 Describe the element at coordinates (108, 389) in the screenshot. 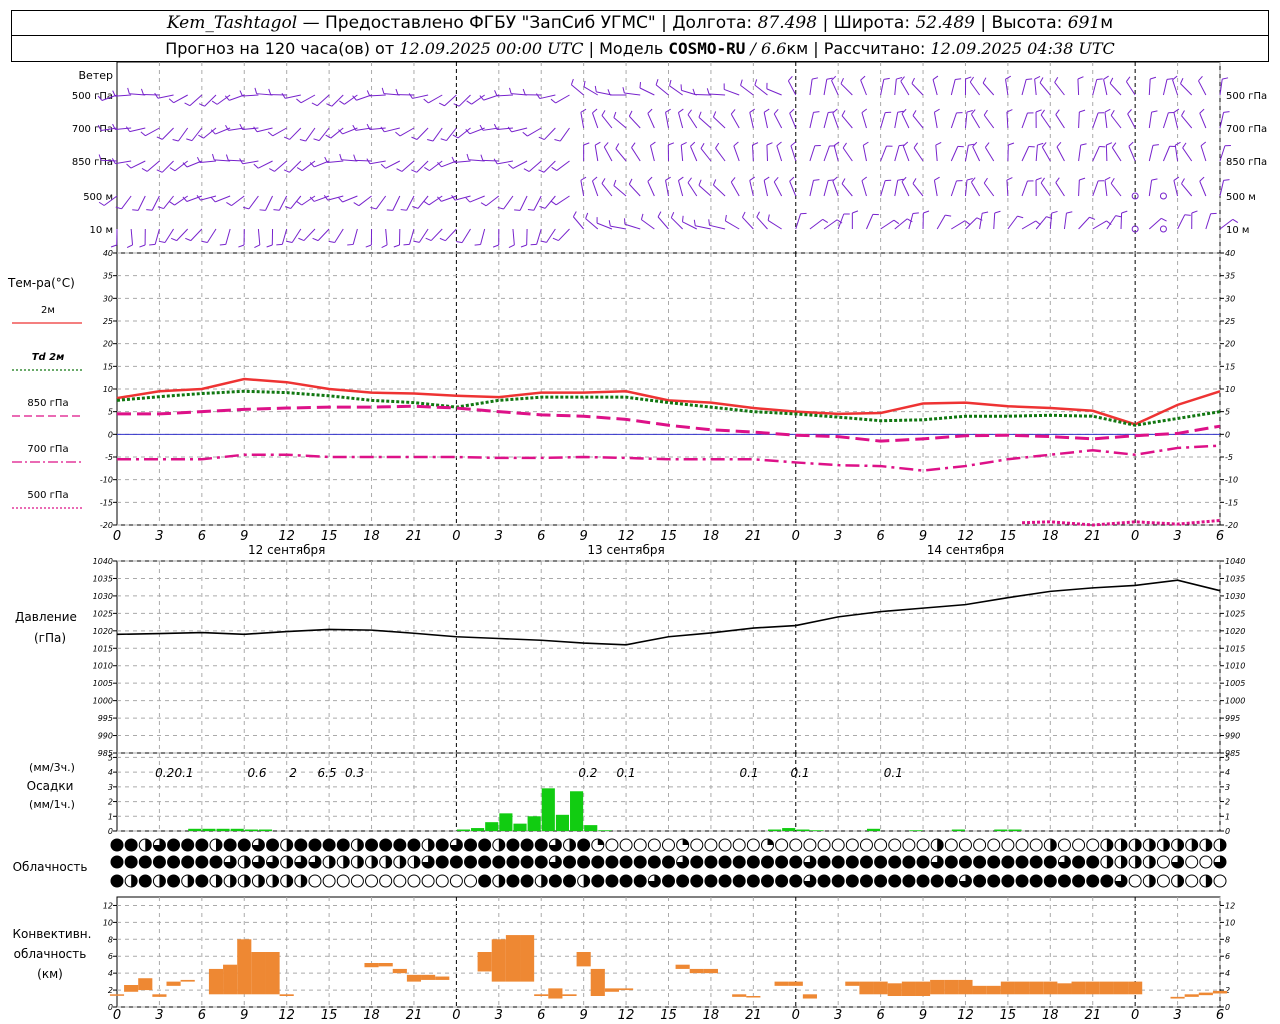

I see `temp-tick-label-left: 10` at that location.